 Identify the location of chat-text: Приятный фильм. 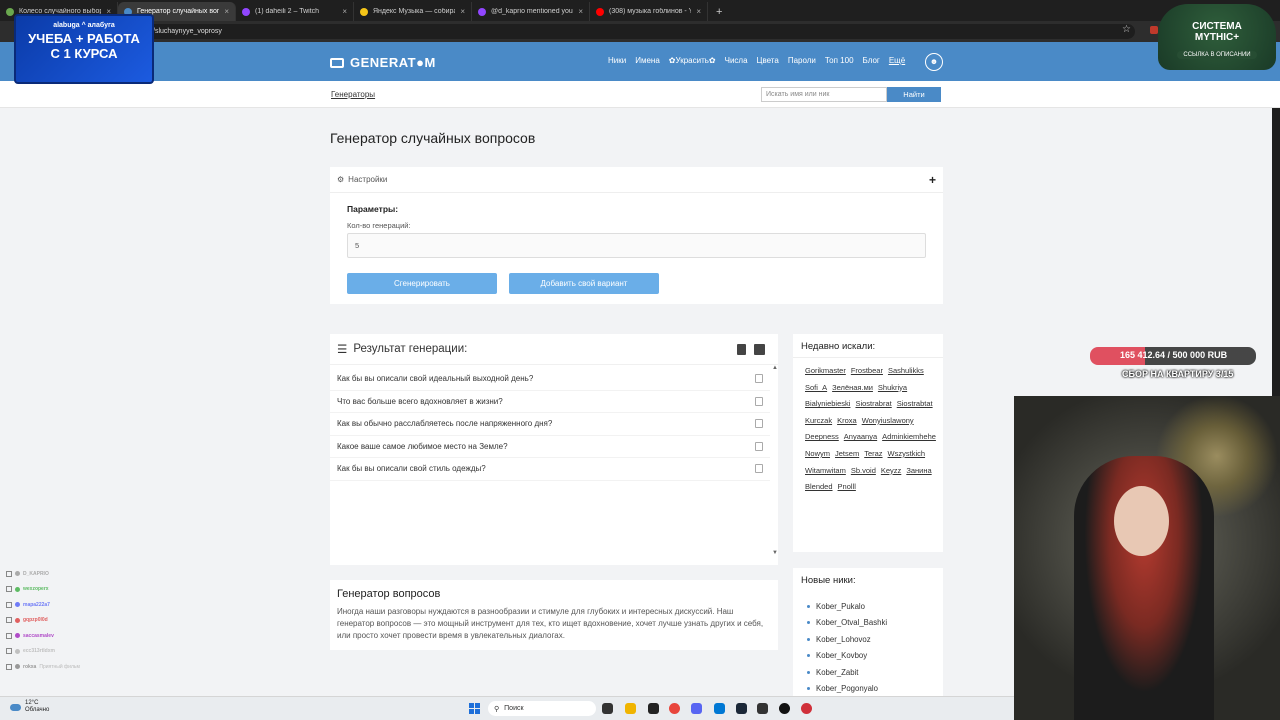
(59, 666).